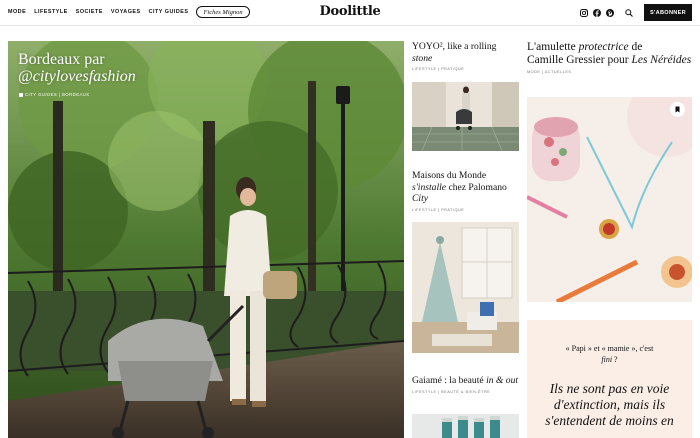 The height and width of the screenshot is (438, 700). I want to click on fiches-mignon-button: Fiches Mignon, so click(223, 12).